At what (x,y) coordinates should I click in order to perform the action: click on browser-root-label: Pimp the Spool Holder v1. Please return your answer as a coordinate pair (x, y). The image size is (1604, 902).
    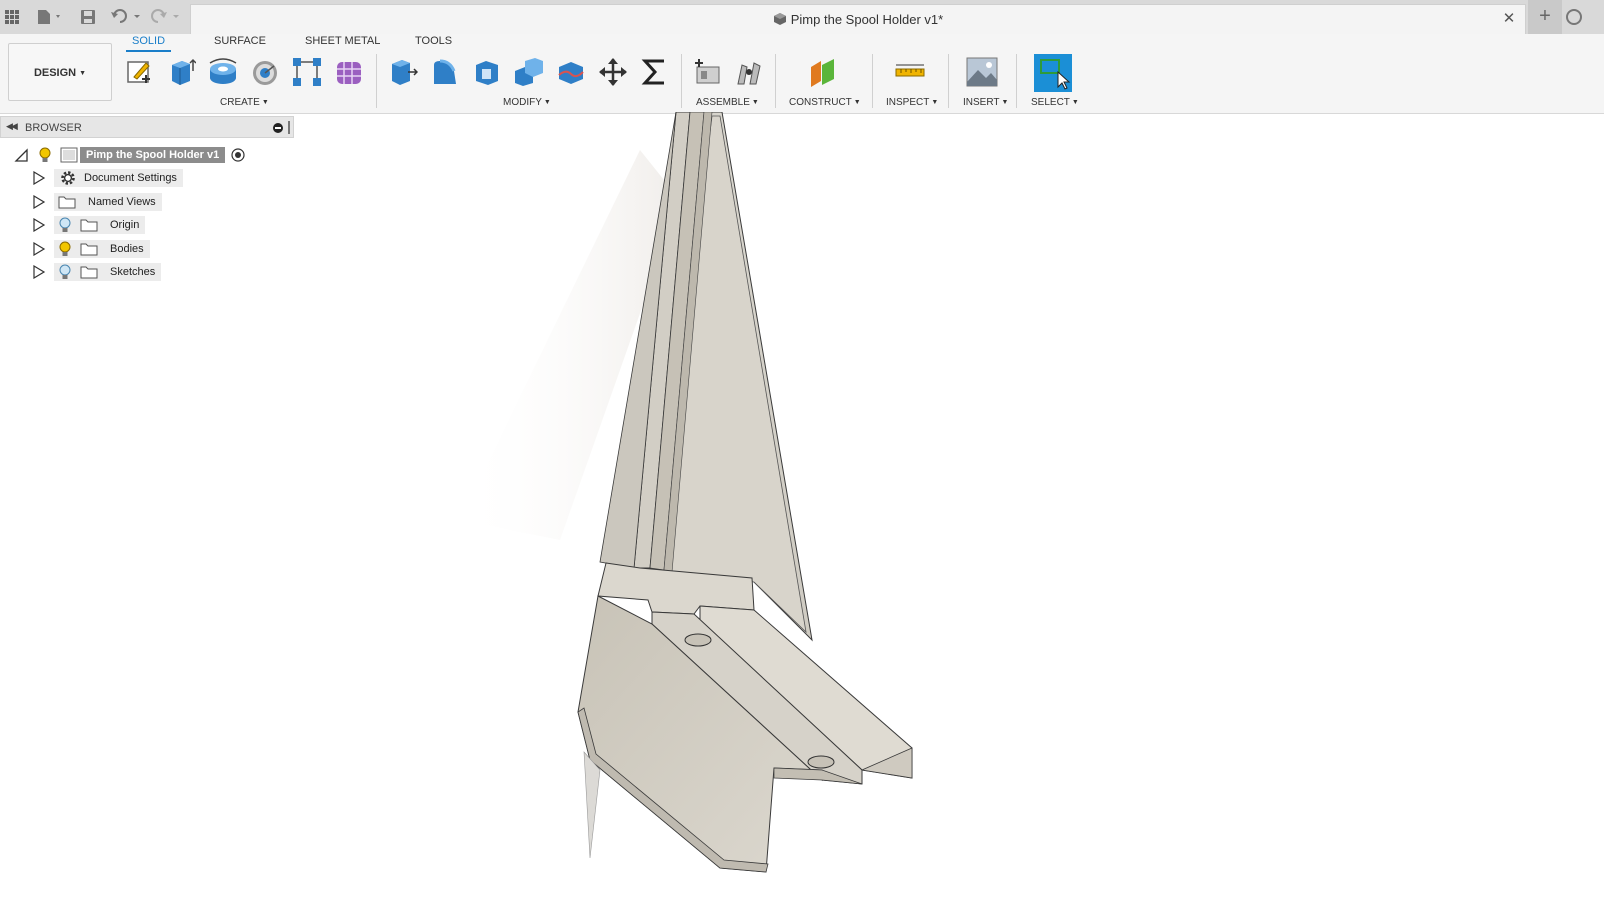
    Looking at the image, I should click on (153, 154).